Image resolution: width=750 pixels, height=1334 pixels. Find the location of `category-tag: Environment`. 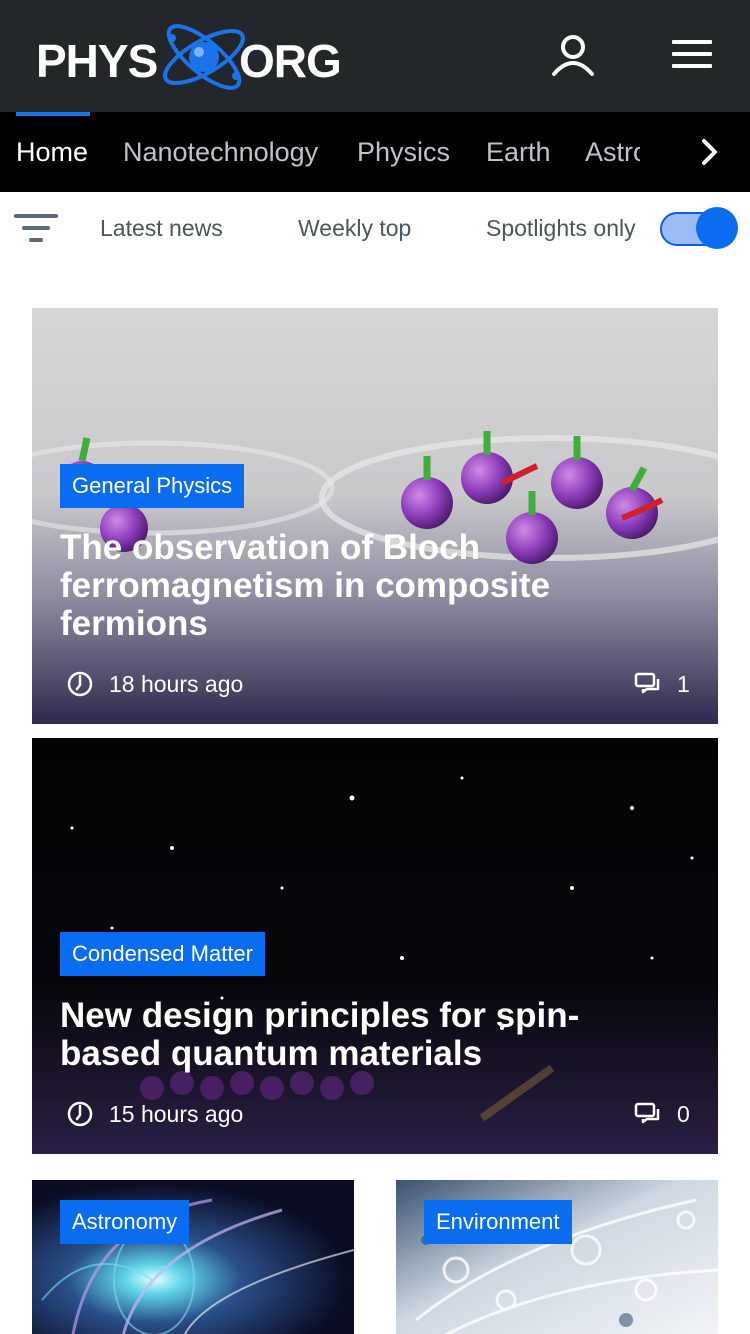

category-tag: Environment is located at coordinates (498, 1222).